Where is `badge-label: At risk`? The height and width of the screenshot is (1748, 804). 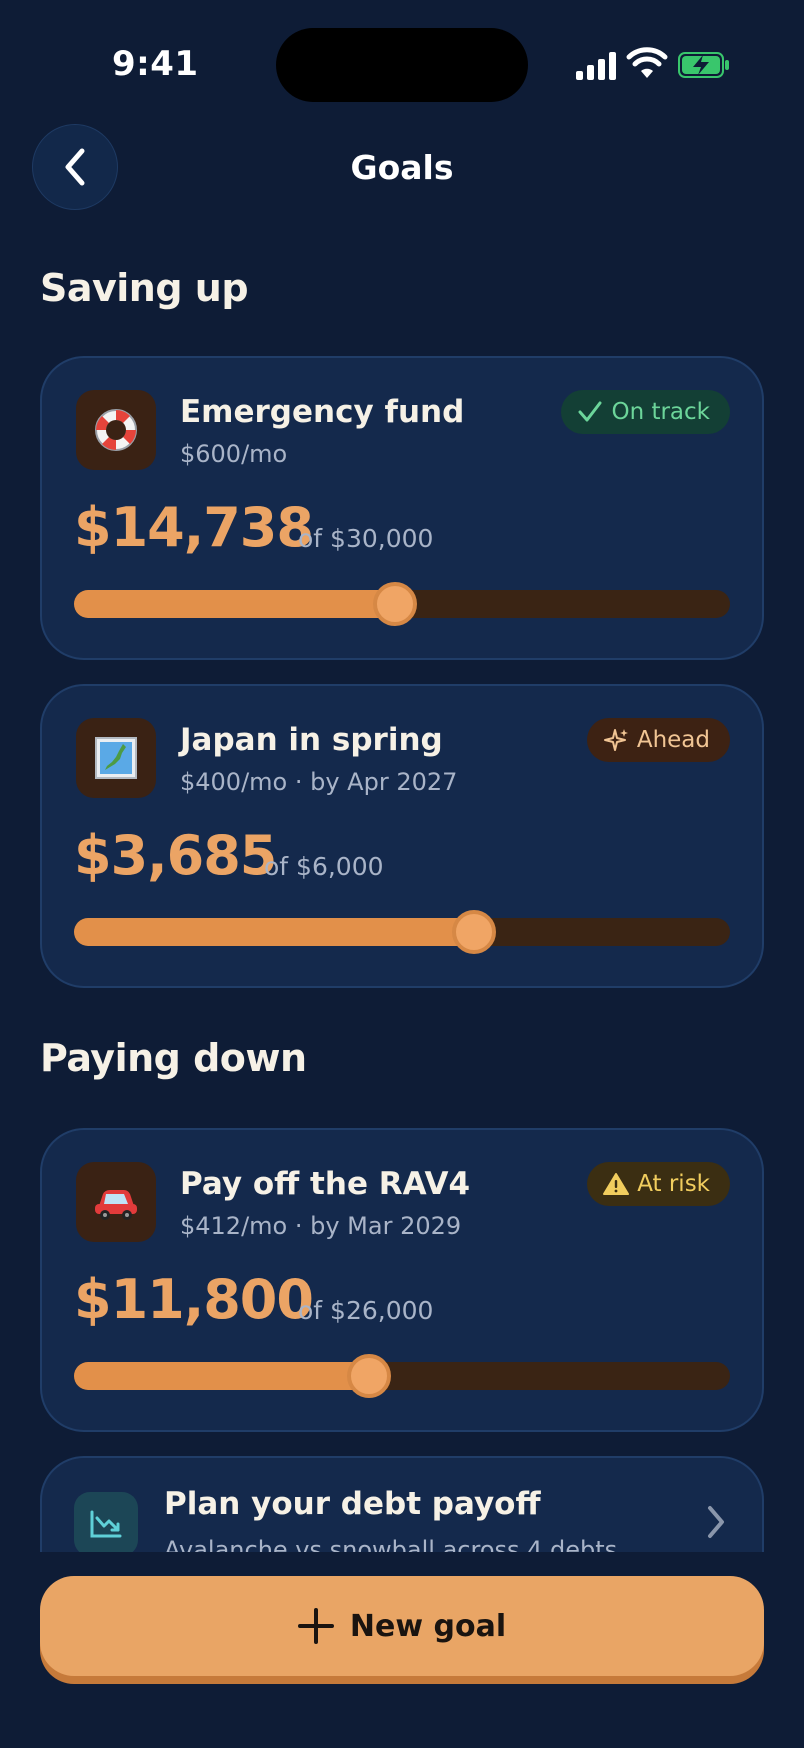 badge-label: At risk is located at coordinates (673, 1184).